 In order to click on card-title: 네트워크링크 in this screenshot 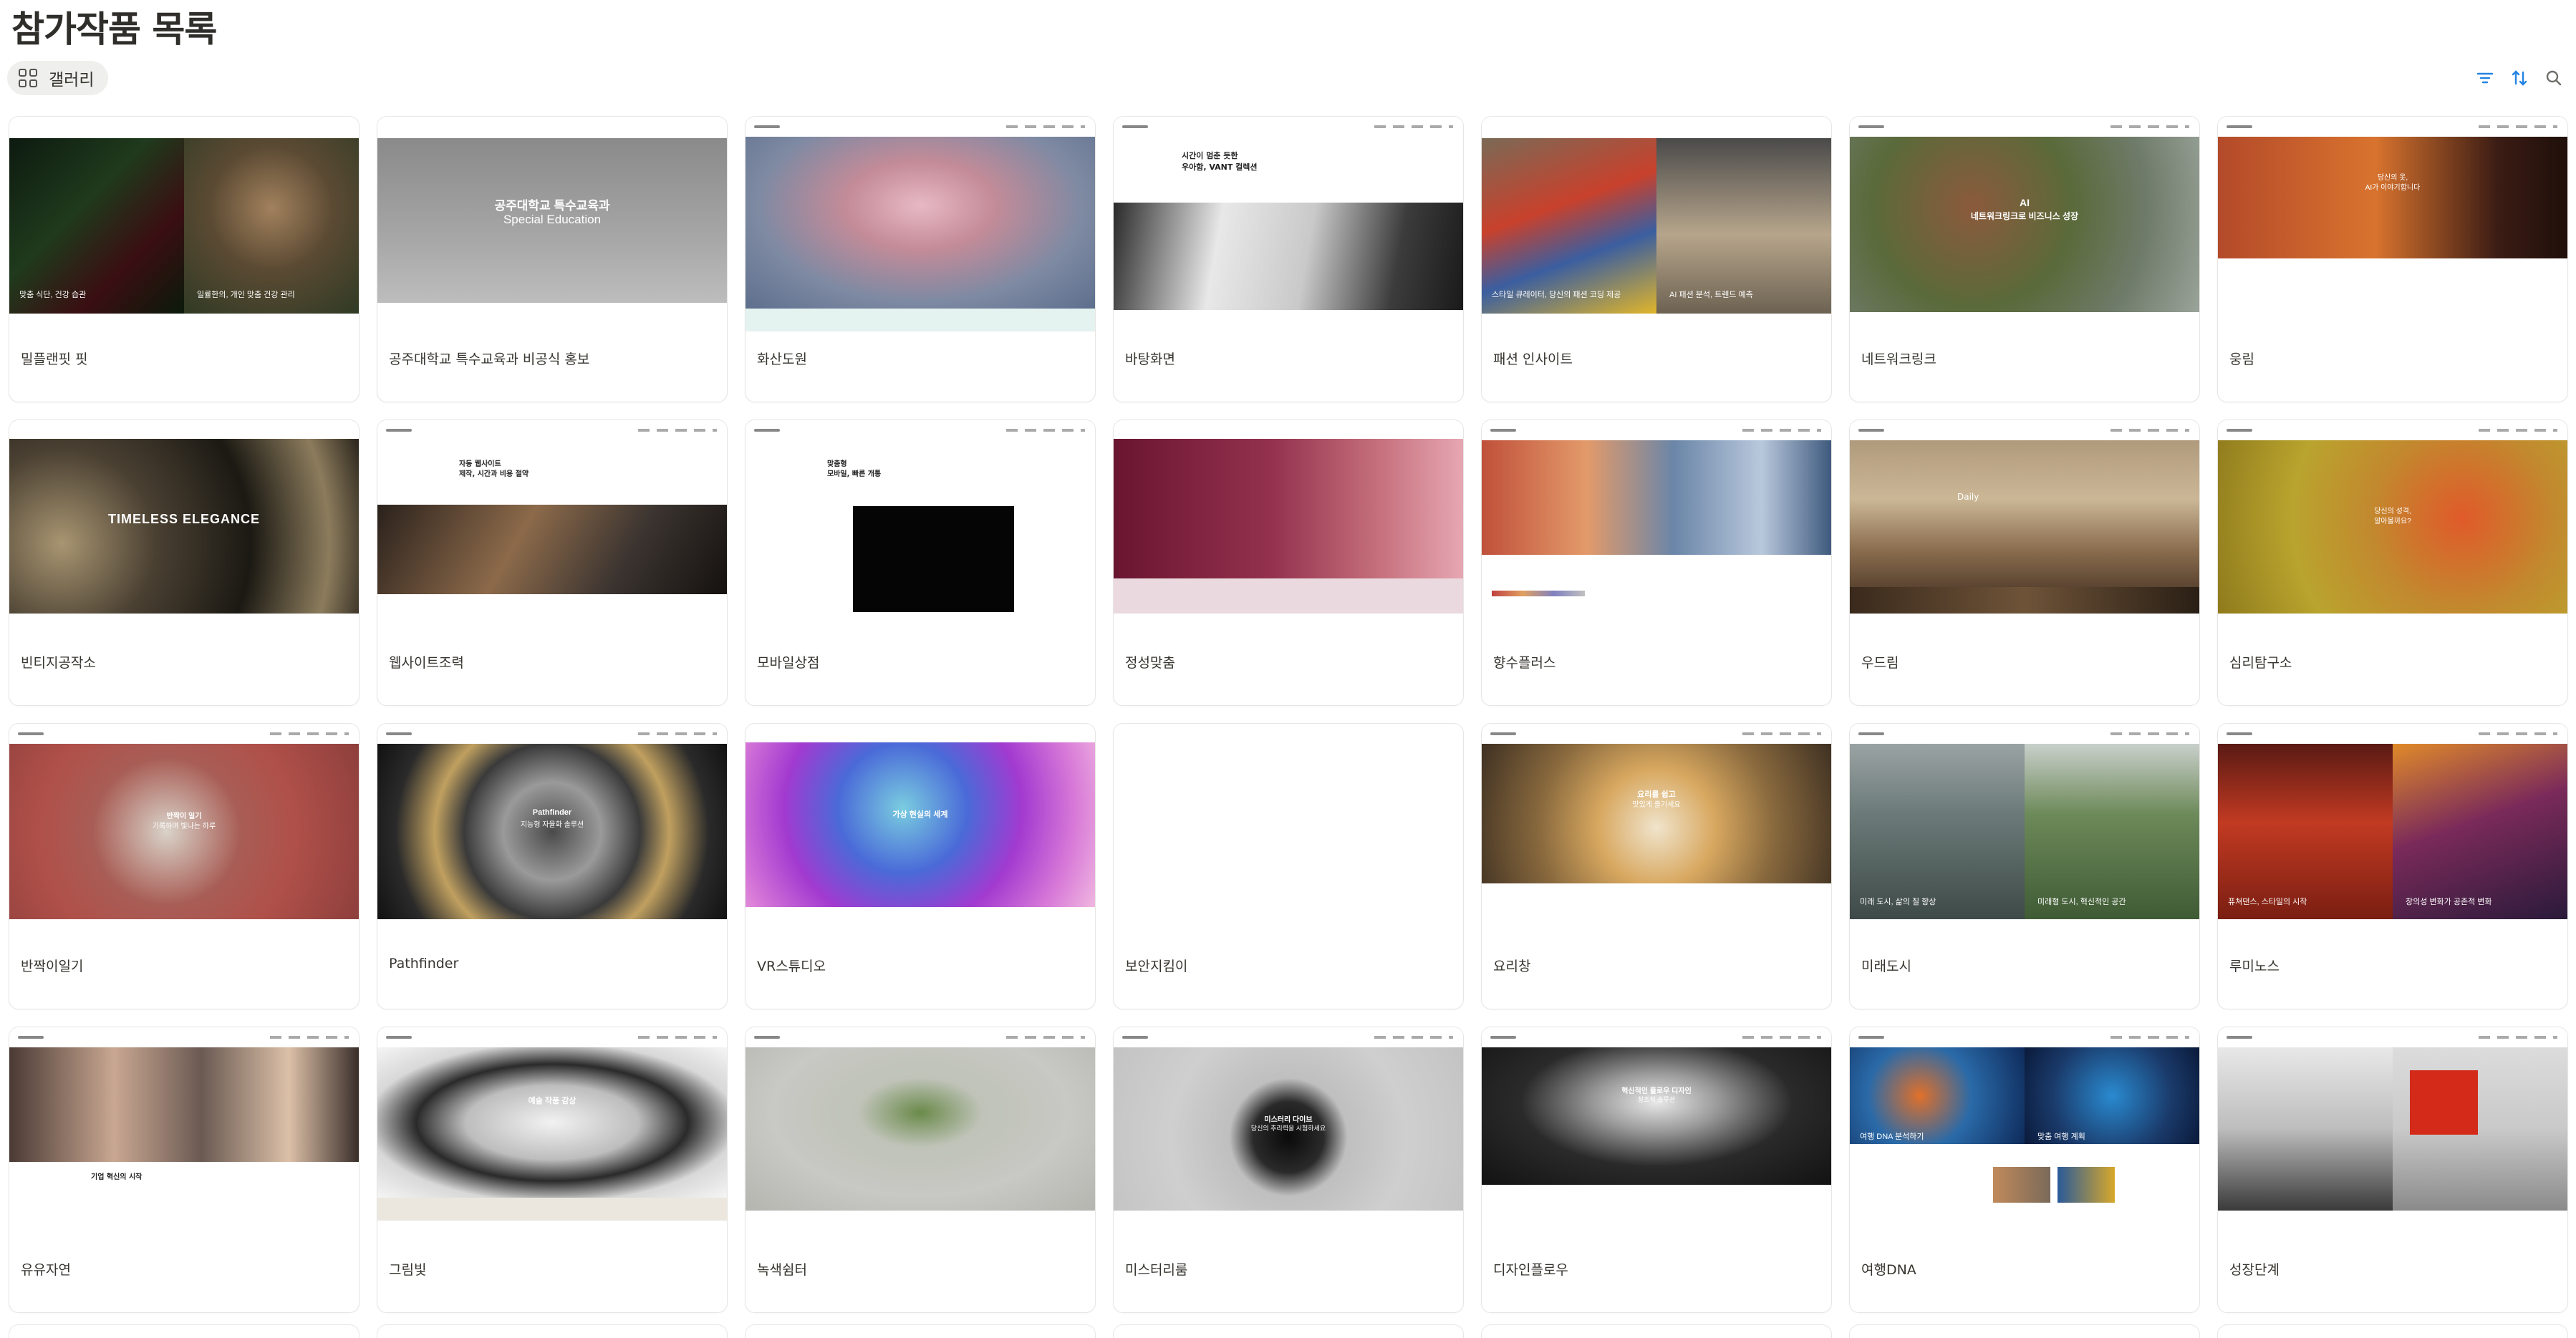, I will do `click(1898, 359)`.